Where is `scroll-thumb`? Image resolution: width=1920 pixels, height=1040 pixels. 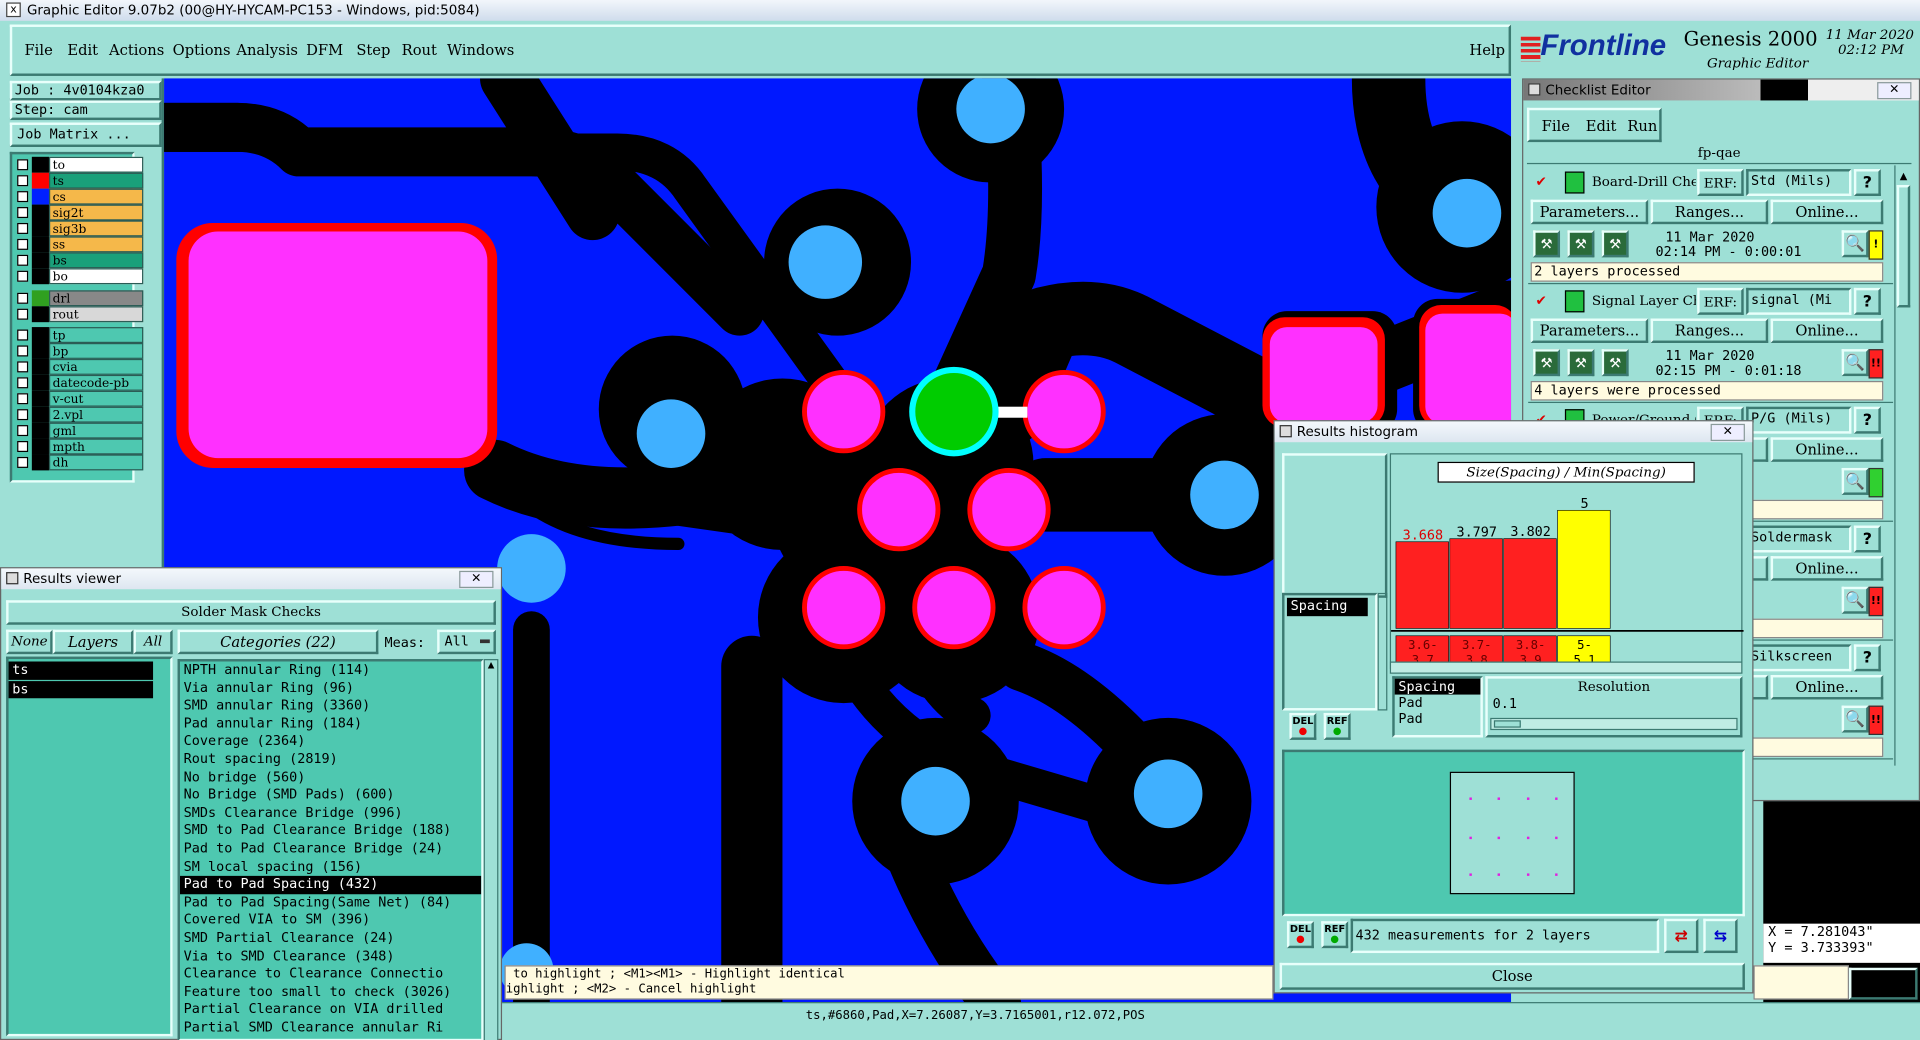 scroll-thumb is located at coordinates (1903, 246).